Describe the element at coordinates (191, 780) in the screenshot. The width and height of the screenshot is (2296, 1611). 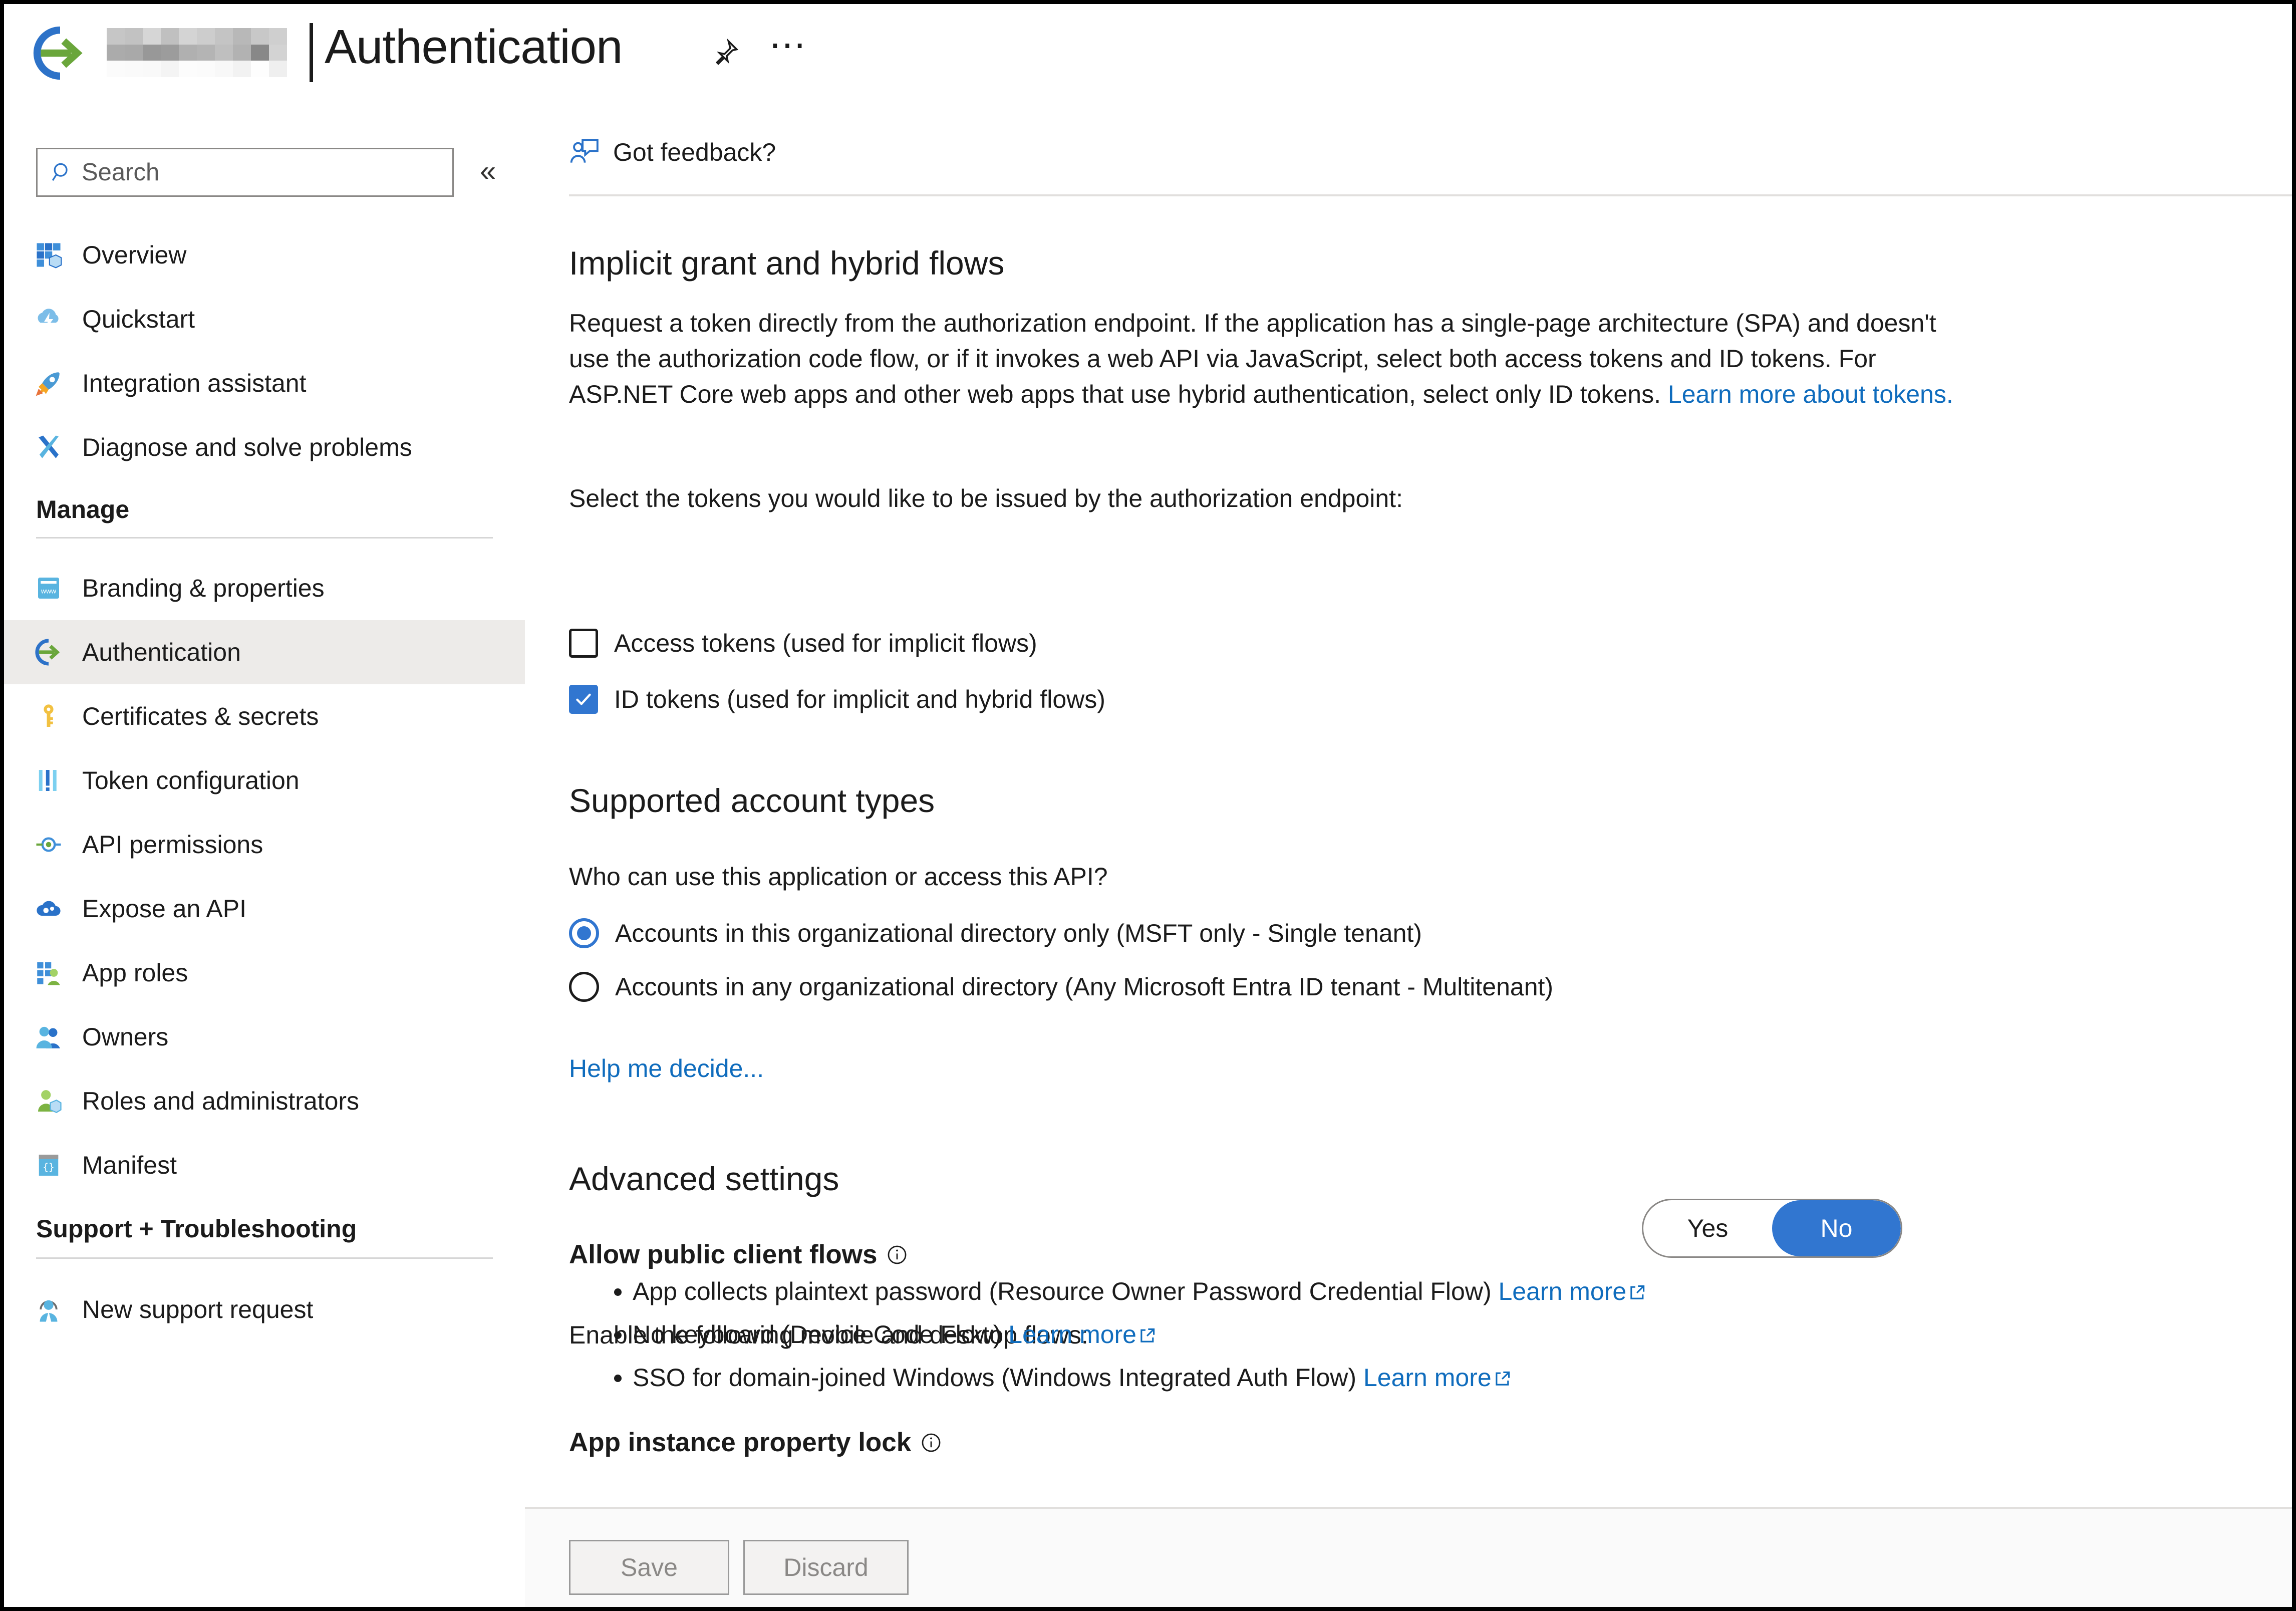
I see `sidebar-item-label: Token configuration` at that location.